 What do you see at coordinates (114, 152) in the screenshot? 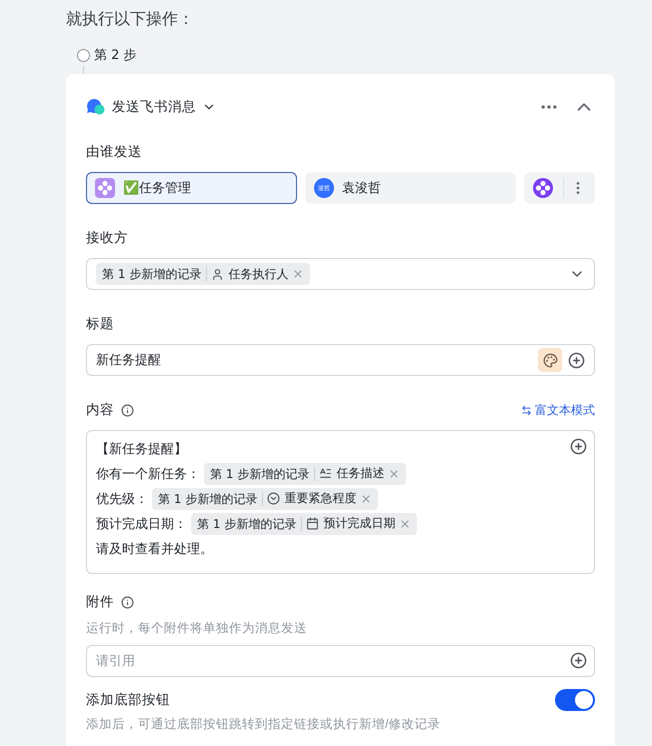
I see `field-label: 由谁发送` at bounding box center [114, 152].